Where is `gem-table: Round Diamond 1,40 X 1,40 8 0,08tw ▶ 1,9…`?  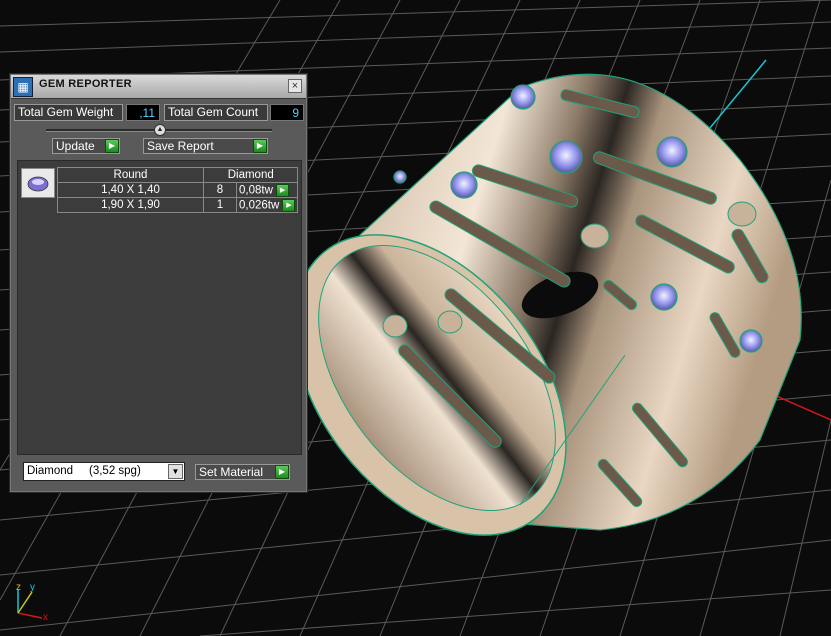
gem-table: Round Diamond 1,40 X 1,40 8 0,08tw ▶ 1,9… is located at coordinates (178, 190).